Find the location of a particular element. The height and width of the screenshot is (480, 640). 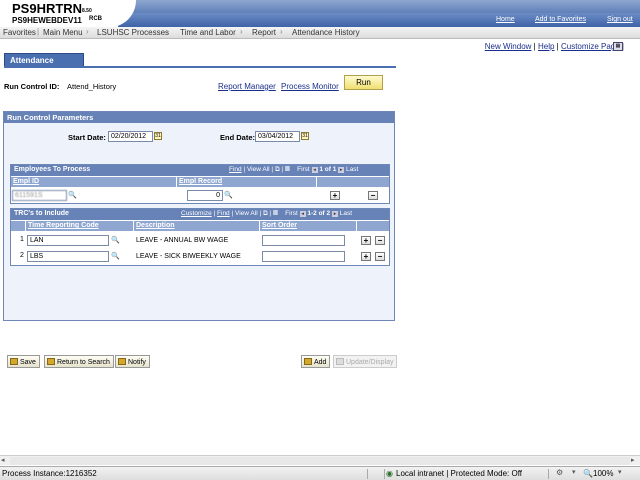

page-links: New Window | Help | Customize Page | is located at coordinates (554, 46).